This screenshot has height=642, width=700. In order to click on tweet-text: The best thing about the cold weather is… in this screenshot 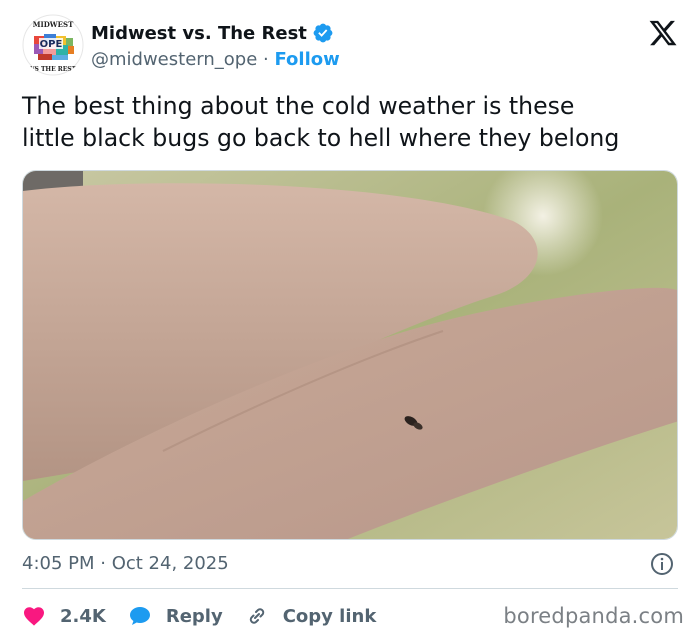, I will do `click(321, 122)`.